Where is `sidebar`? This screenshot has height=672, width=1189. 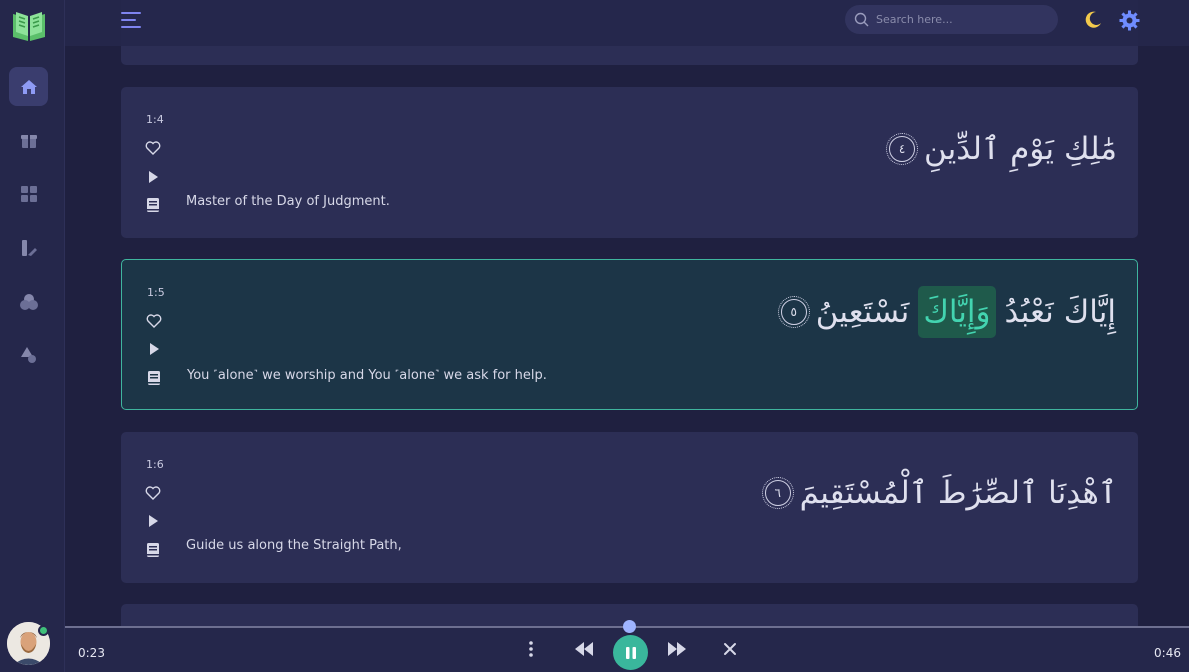 sidebar is located at coordinates (32, 336).